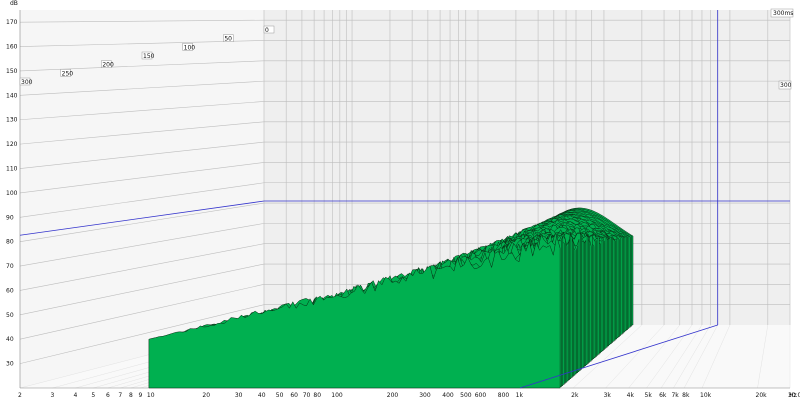 This screenshot has width=800, height=400. Describe the element at coordinates (10, 290) in the screenshot. I see `y-tick-label: 60` at that location.